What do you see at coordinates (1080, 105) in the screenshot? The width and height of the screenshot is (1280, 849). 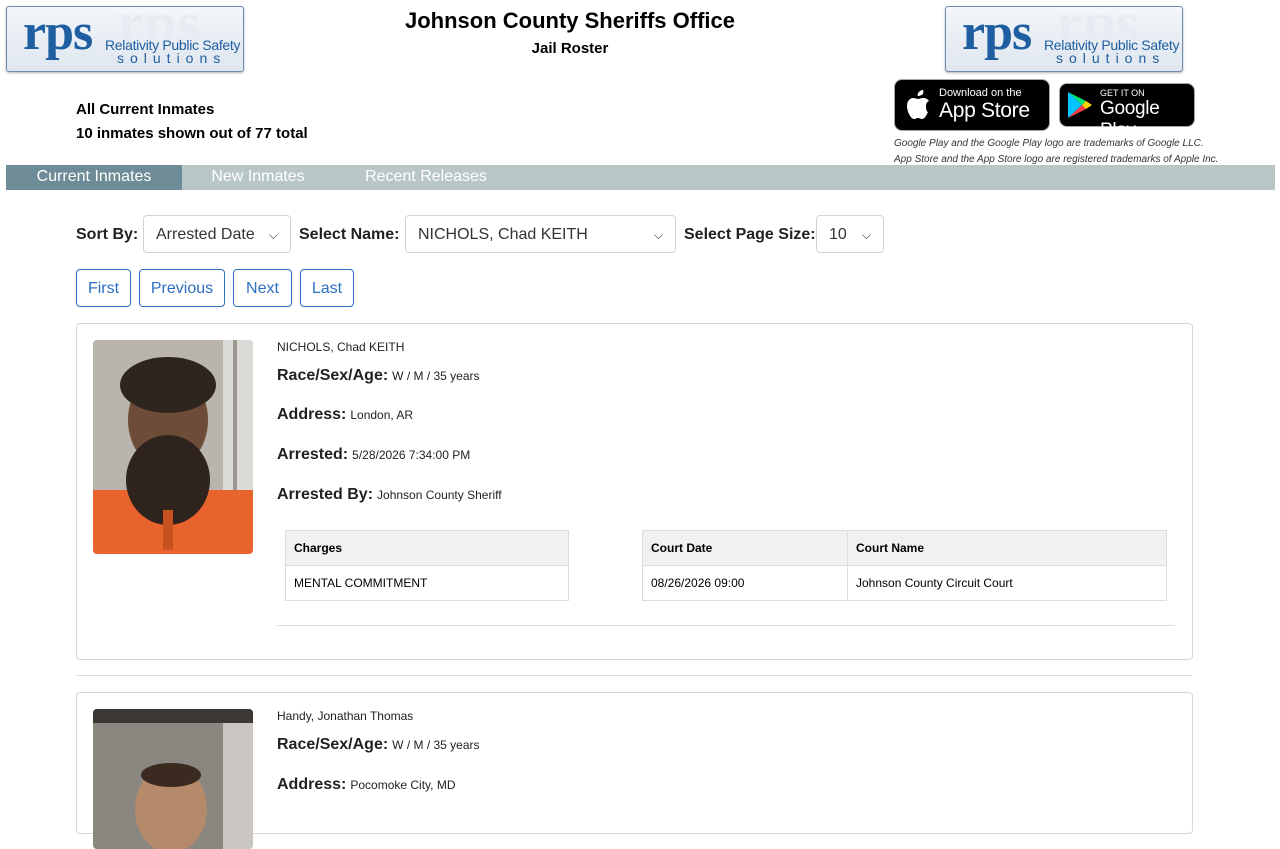 I see `google-play-icon` at bounding box center [1080, 105].